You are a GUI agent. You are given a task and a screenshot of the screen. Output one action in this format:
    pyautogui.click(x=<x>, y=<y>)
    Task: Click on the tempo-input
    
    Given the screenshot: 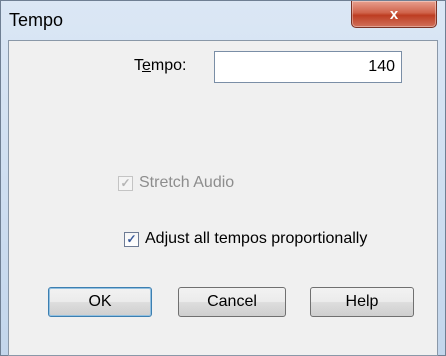 What is the action you would take?
    pyautogui.click(x=308, y=67)
    